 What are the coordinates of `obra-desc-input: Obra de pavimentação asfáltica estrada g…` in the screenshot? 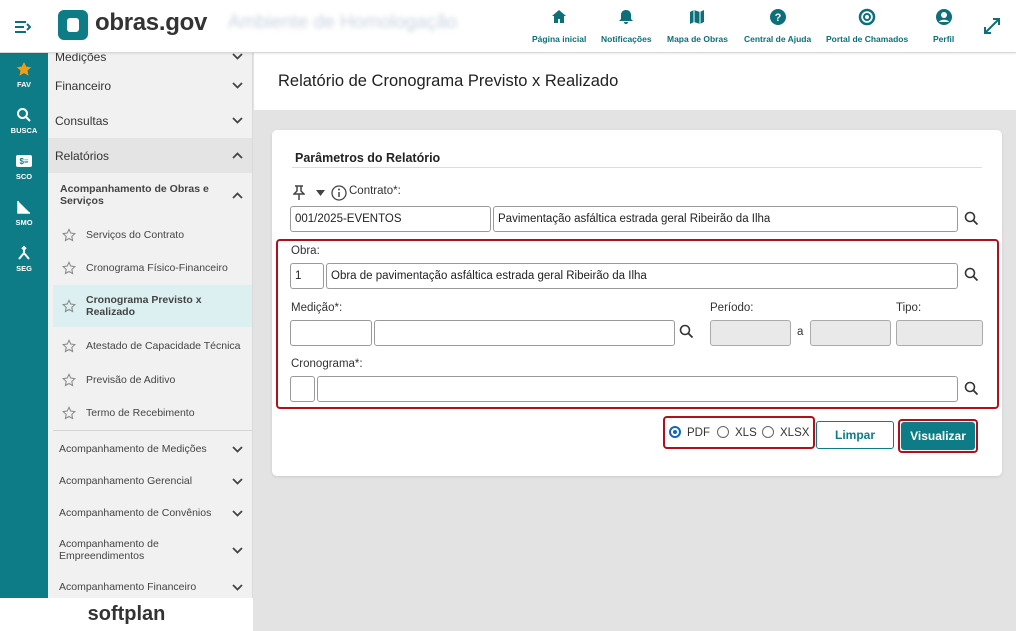 It's located at (642, 276).